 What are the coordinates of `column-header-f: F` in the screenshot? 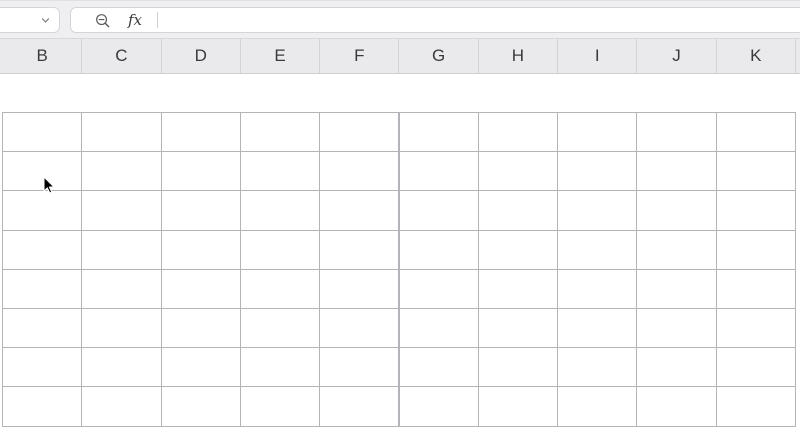 It's located at (360, 56).